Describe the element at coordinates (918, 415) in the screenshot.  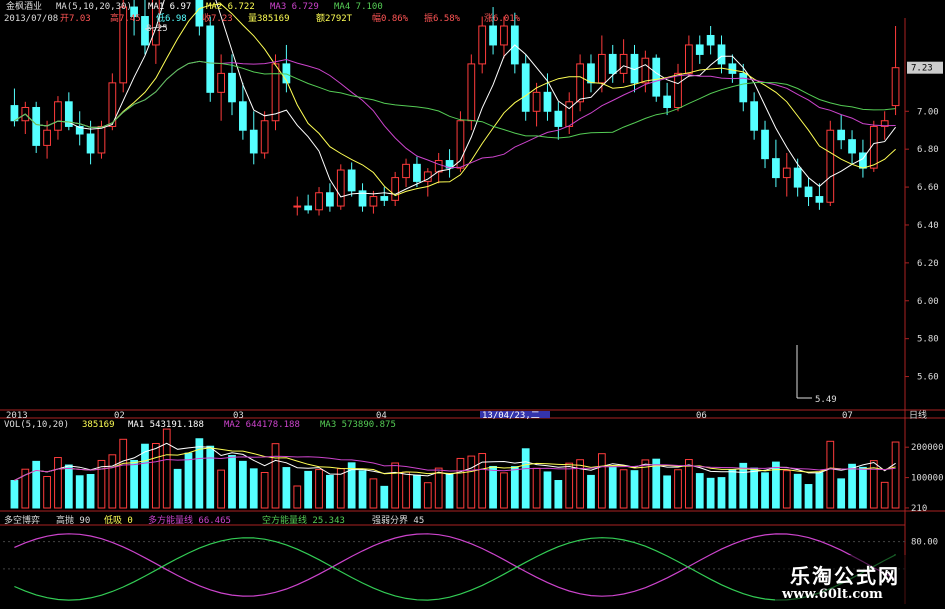
I see `period-label: 日线` at that location.